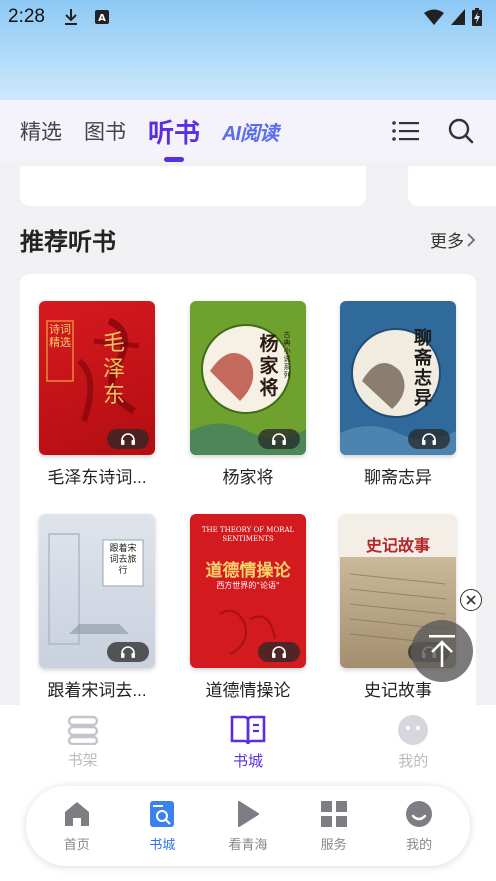 This screenshot has height=881, width=496. I want to click on book-item: 杨家将 古典小说系列 杨家将, so click(248, 394).